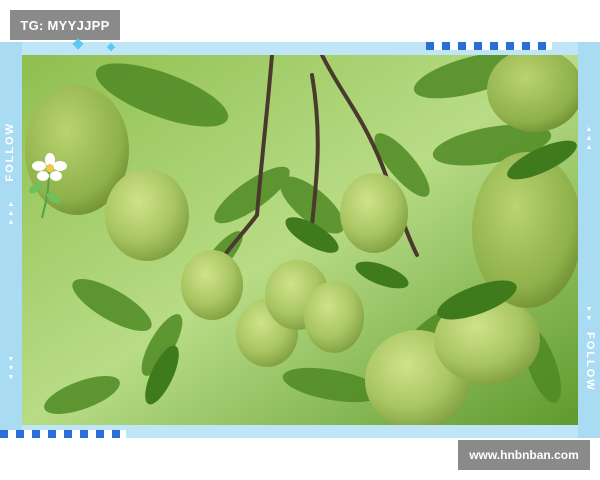  What do you see at coordinates (589, 314) in the screenshot?
I see `arrow-marks-right-lower-icon: ▼ ▼` at bounding box center [589, 314].